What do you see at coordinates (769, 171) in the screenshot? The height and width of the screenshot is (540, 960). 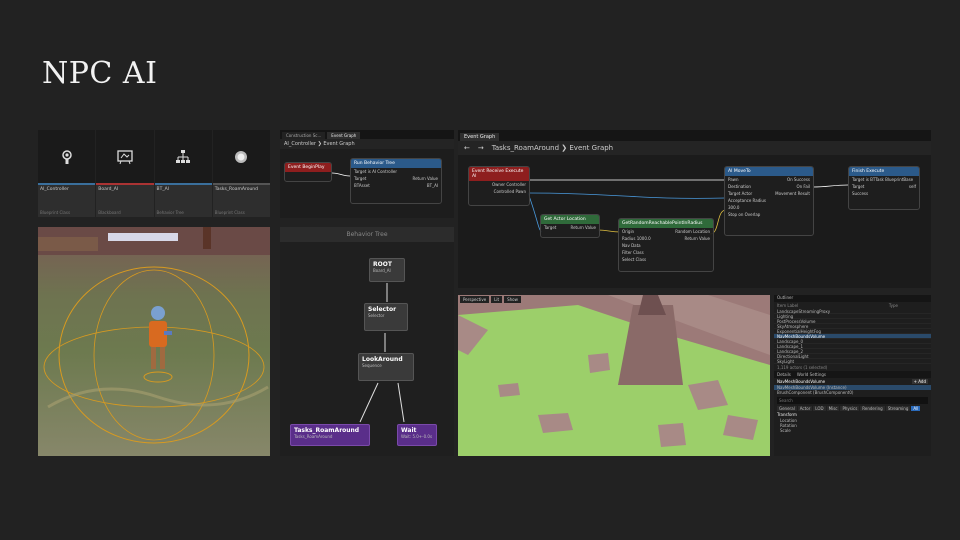 I see `node-title: AI MoveTo` at bounding box center [769, 171].